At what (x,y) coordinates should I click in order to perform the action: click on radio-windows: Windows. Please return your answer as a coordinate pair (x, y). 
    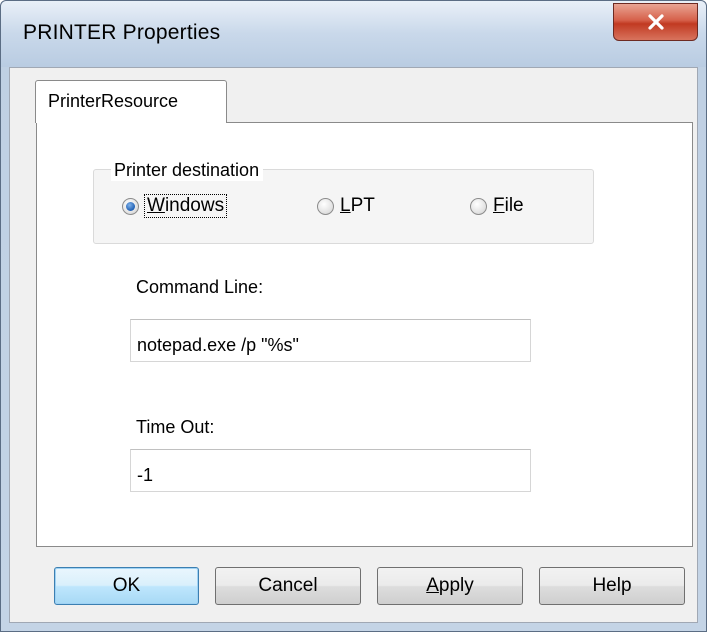
    Looking at the image, I should click on (175, 206).